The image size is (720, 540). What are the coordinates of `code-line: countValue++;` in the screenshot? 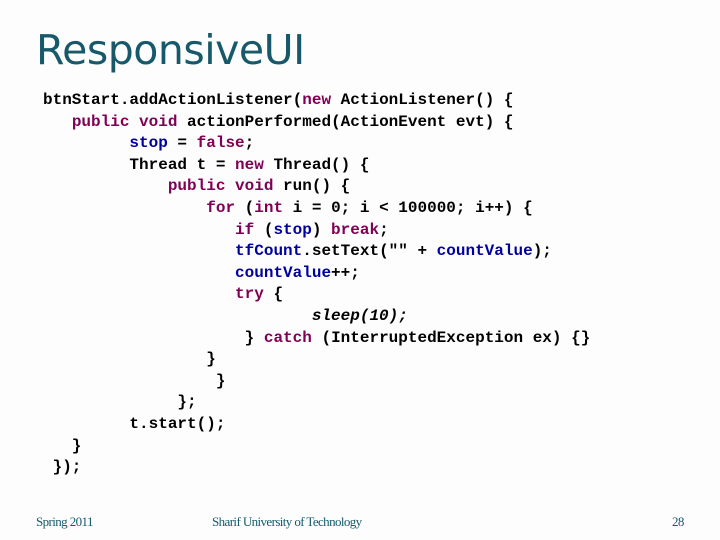 It's located at (316, 274).